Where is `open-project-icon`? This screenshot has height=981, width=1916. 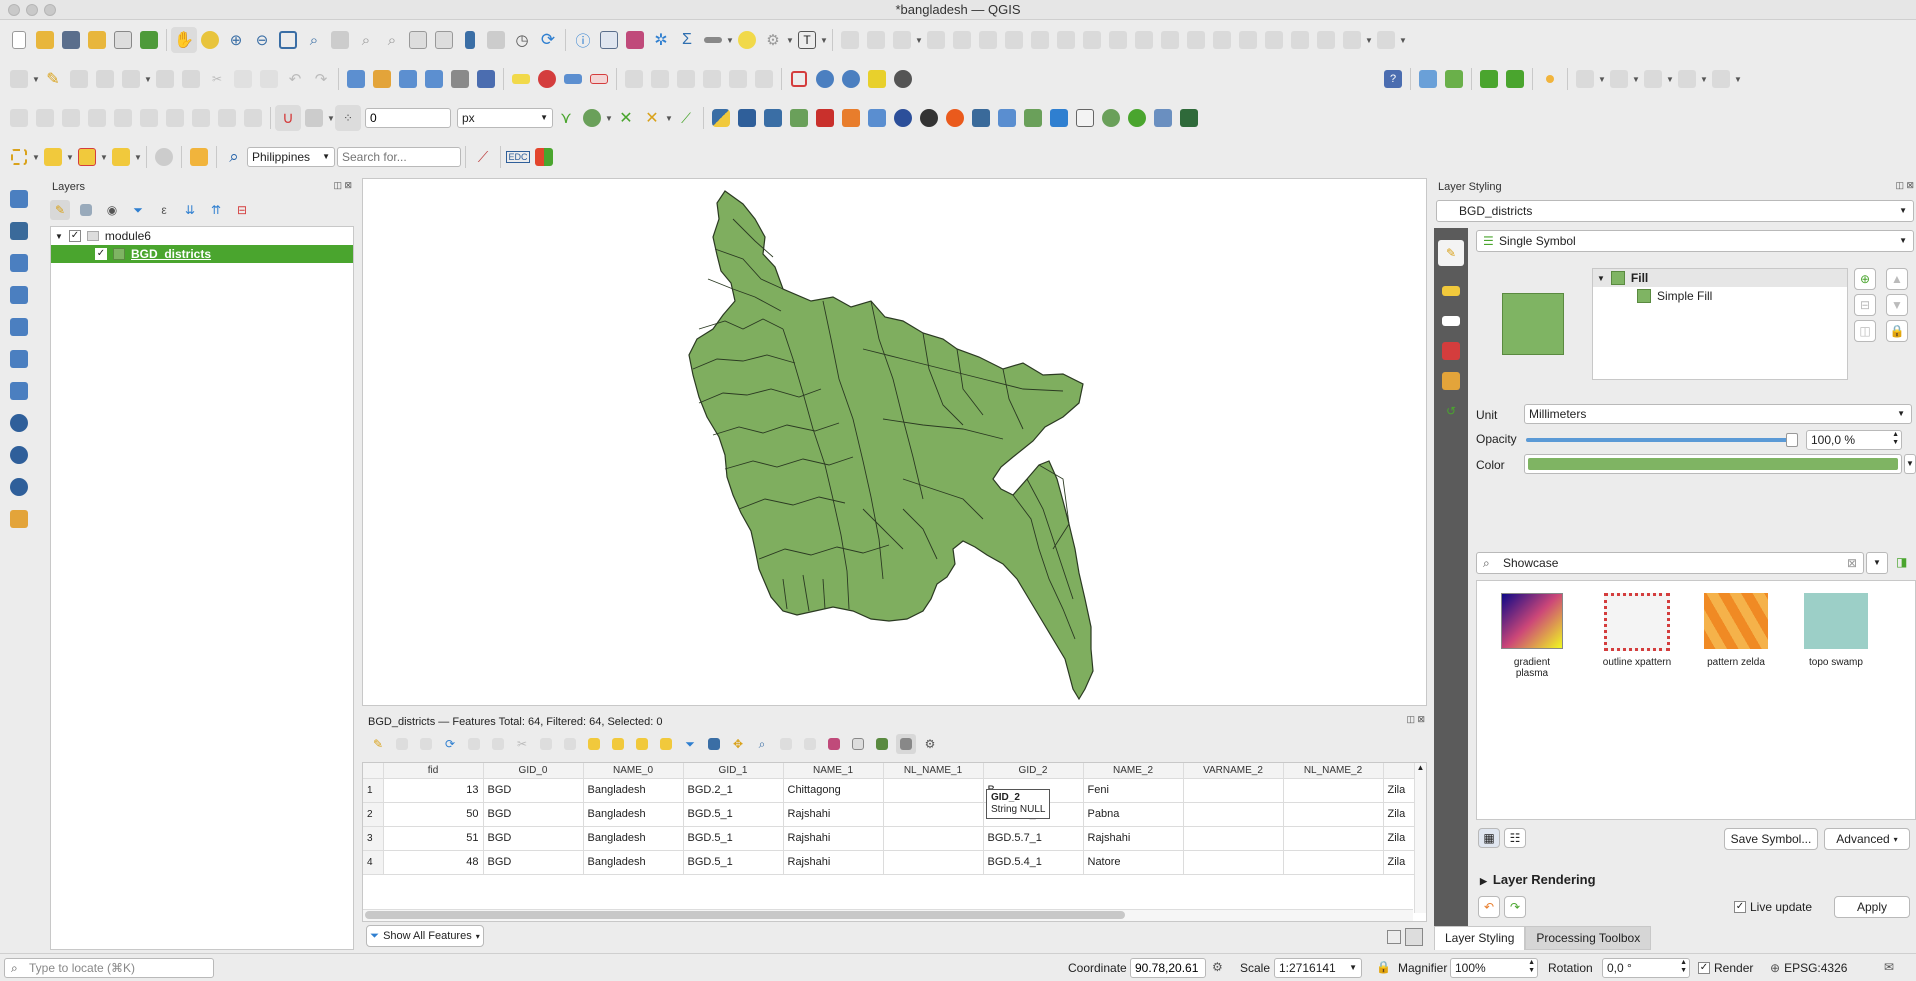 open-project-icon is located at coordinates (45, 40).